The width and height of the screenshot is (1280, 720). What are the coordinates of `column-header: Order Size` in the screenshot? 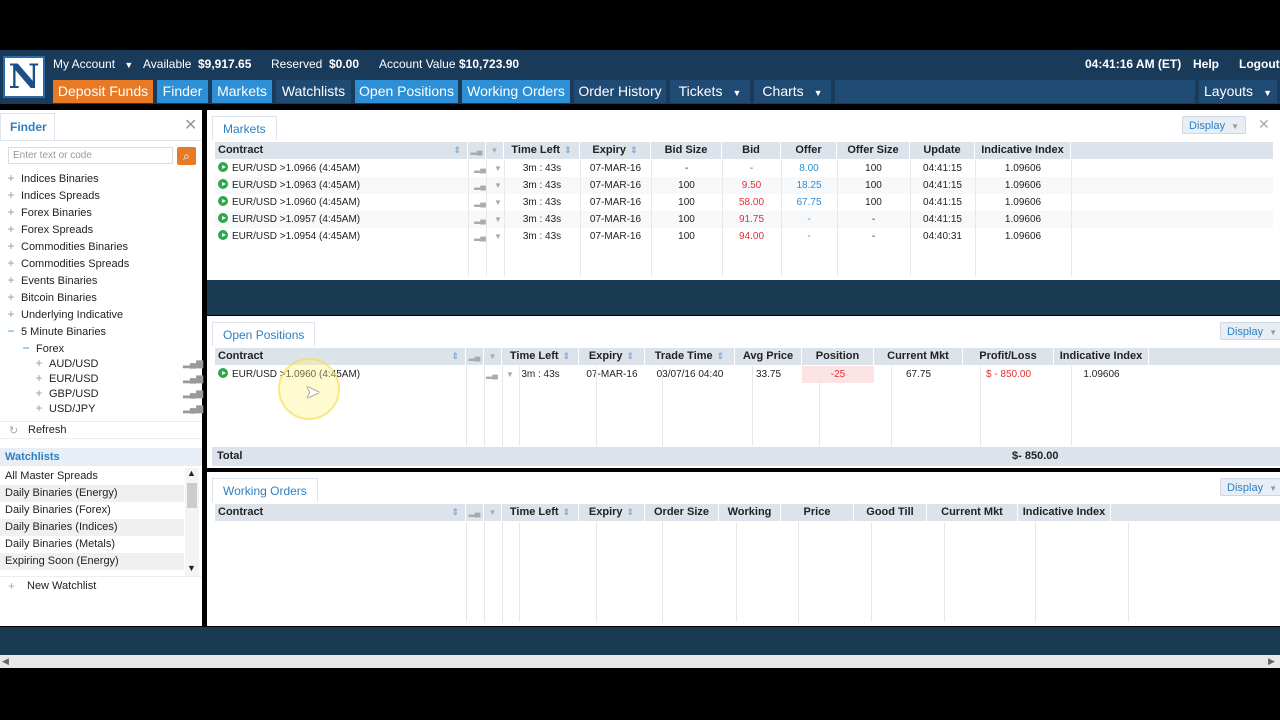 It's located at (682, 512).